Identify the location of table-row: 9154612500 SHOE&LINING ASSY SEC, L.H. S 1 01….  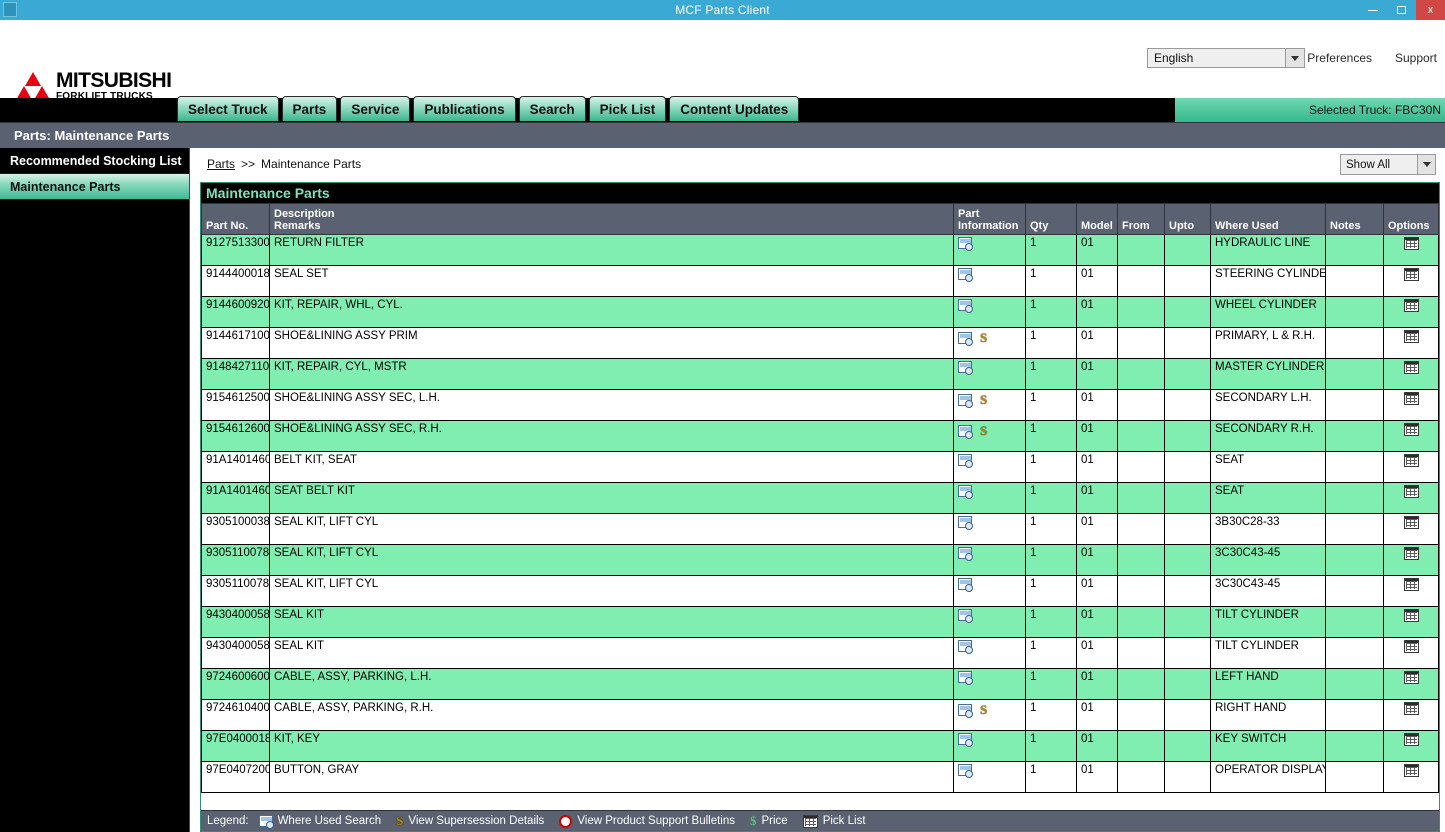
(820, 405).